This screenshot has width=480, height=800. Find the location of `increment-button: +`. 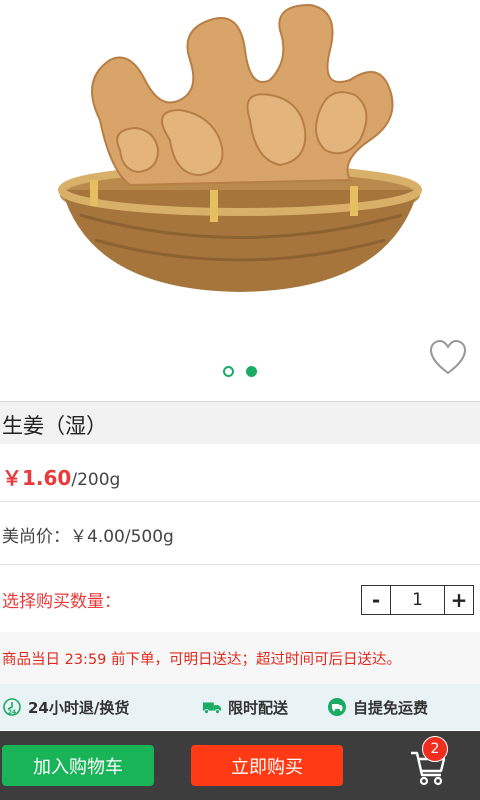

increment-button: + is located at coordinates (458, 600).